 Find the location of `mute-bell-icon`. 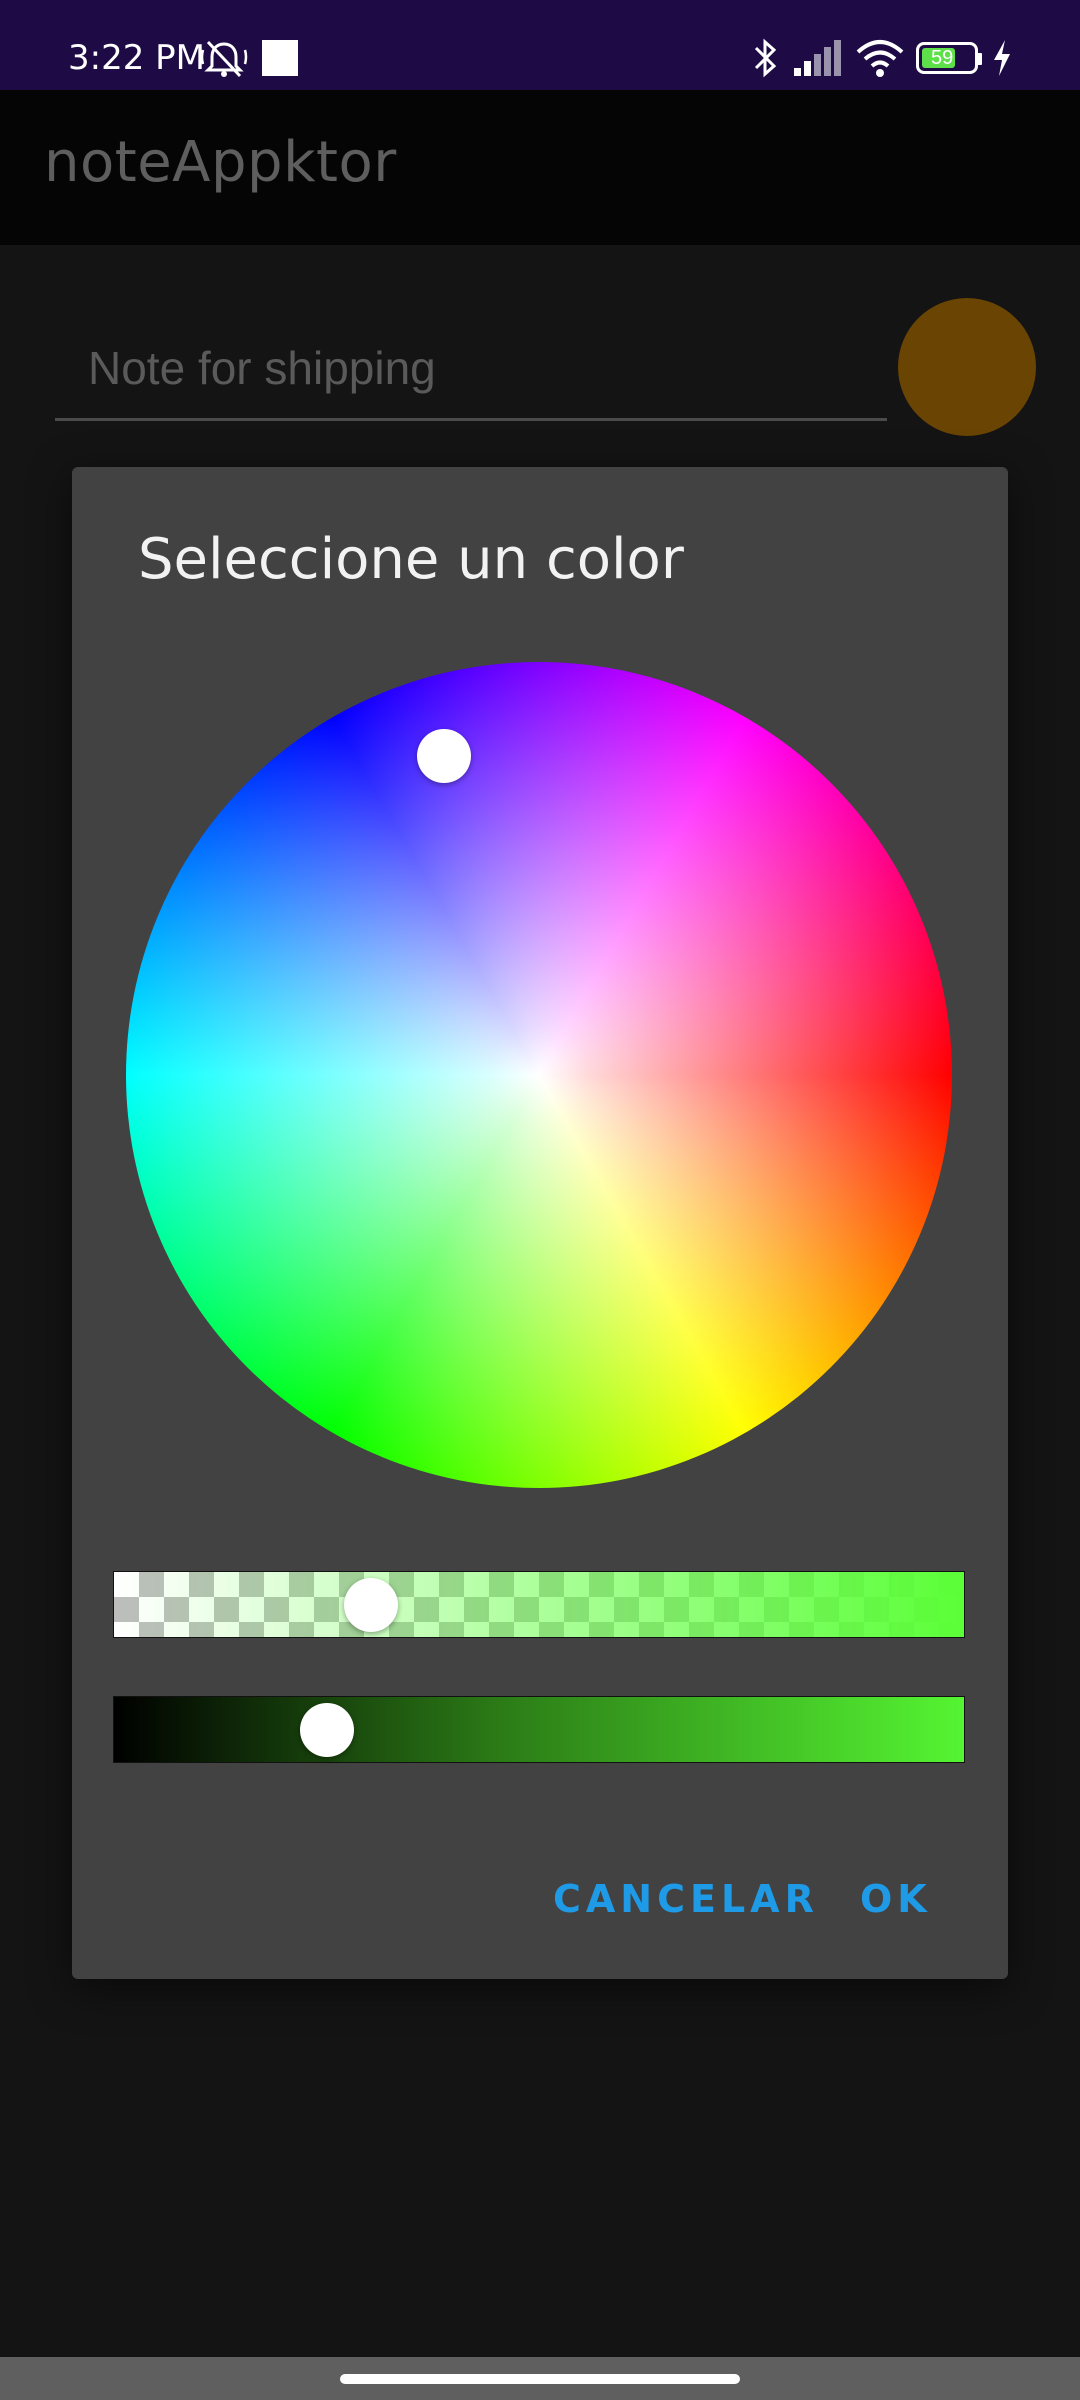

mute-bell-icon is located at coordinates (224, 59).